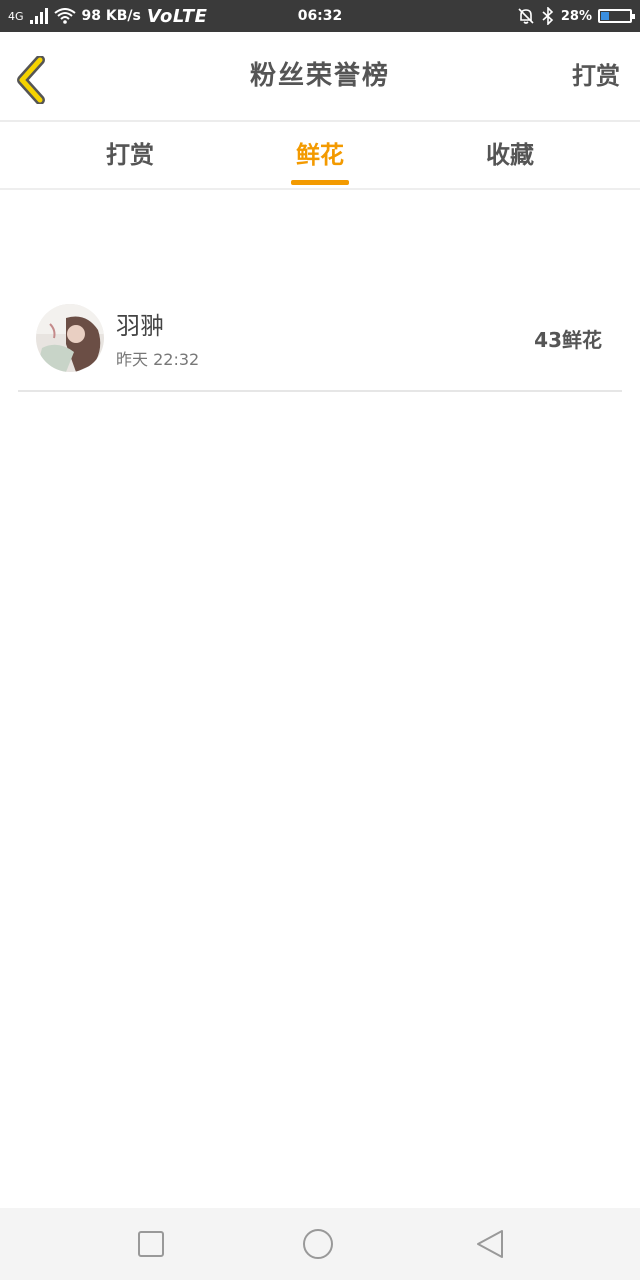 This screenshot has width=640, height=1280. Describe the element at coordinates (605, 16) in the screenshot. I see `battery-level` at that location.